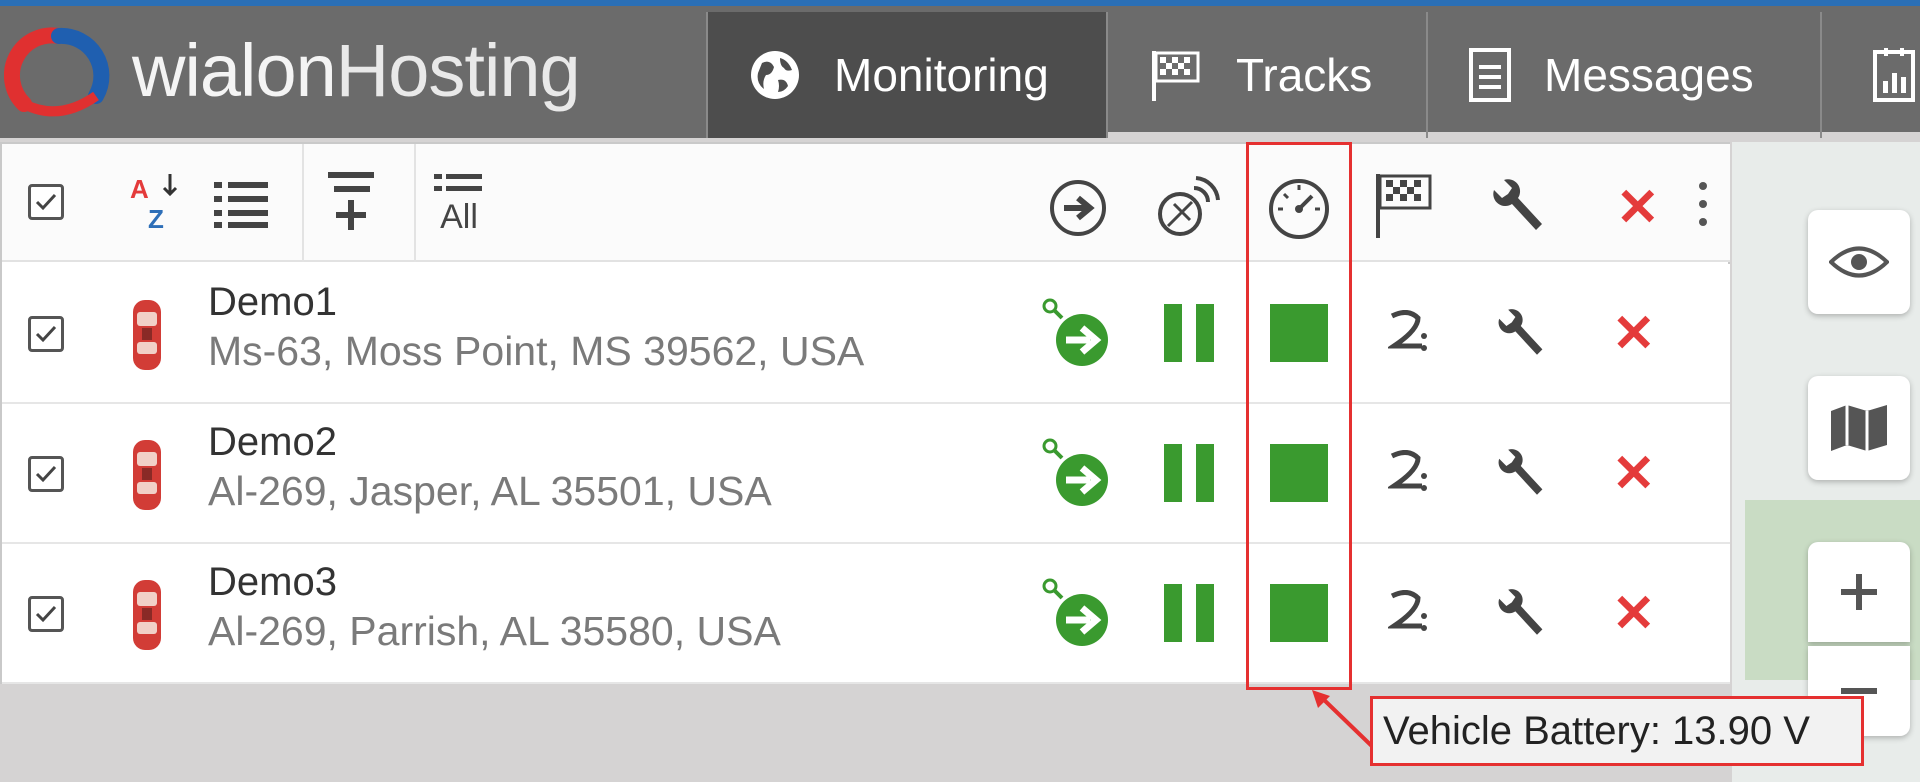 The width and height of the screenshot is (1920, 782). I want to click on map-visibility-button, so click(1859, 262).